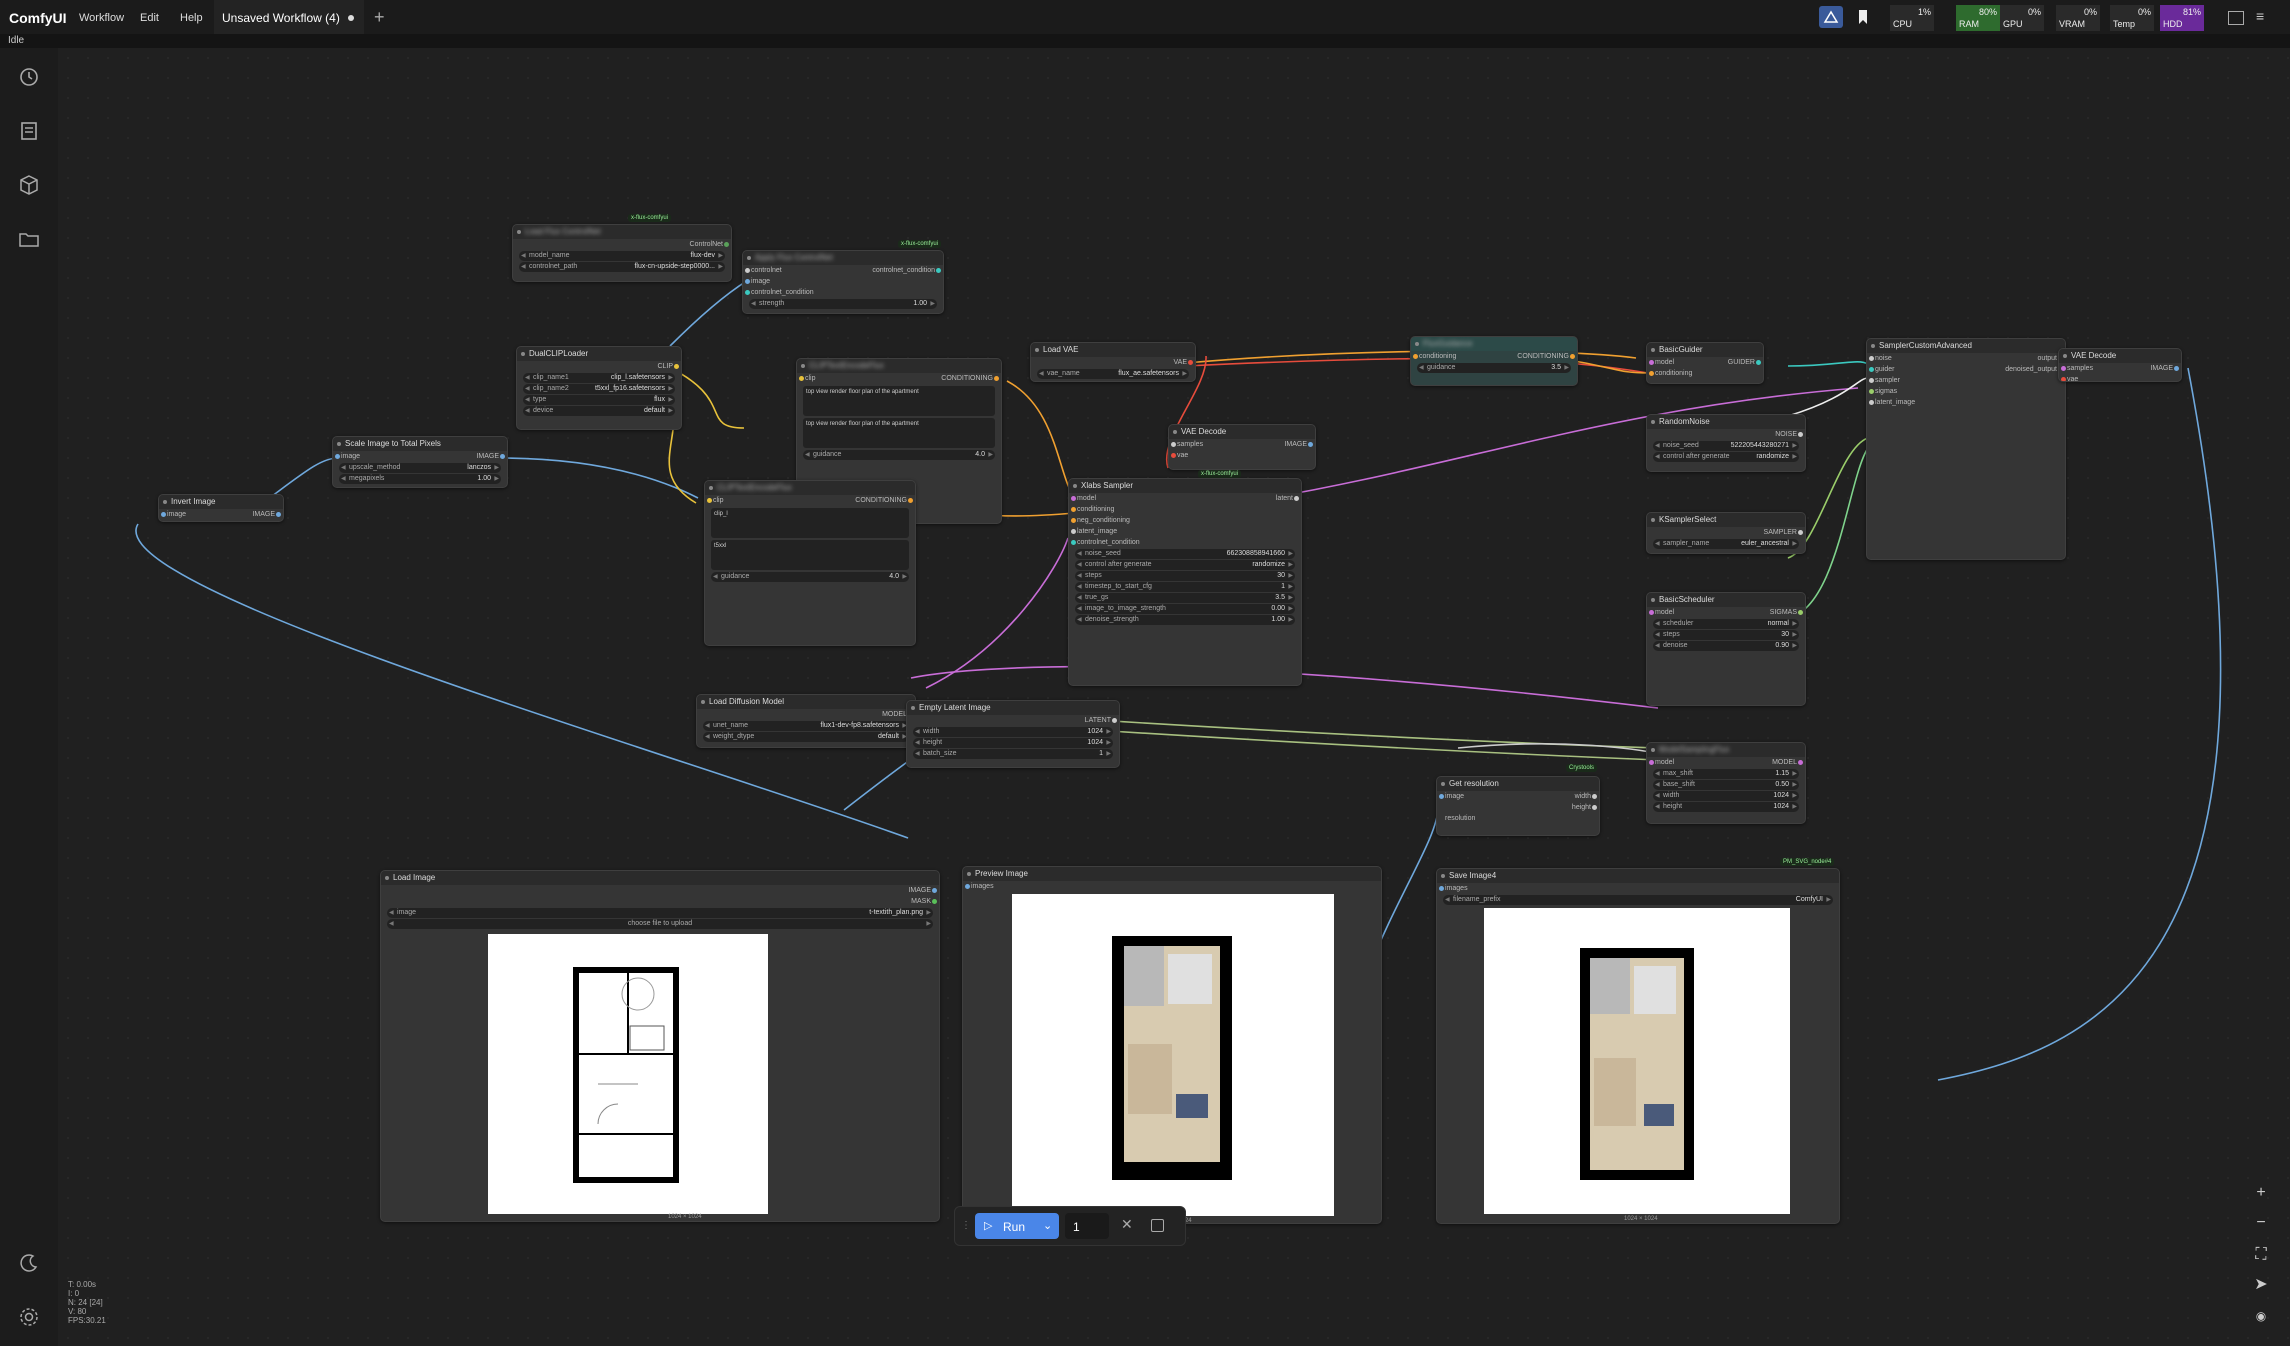  Describe the element at coordinates (2263, 16) in the screenshot. I see `hamburger-menu-icon: ≡` at that location.